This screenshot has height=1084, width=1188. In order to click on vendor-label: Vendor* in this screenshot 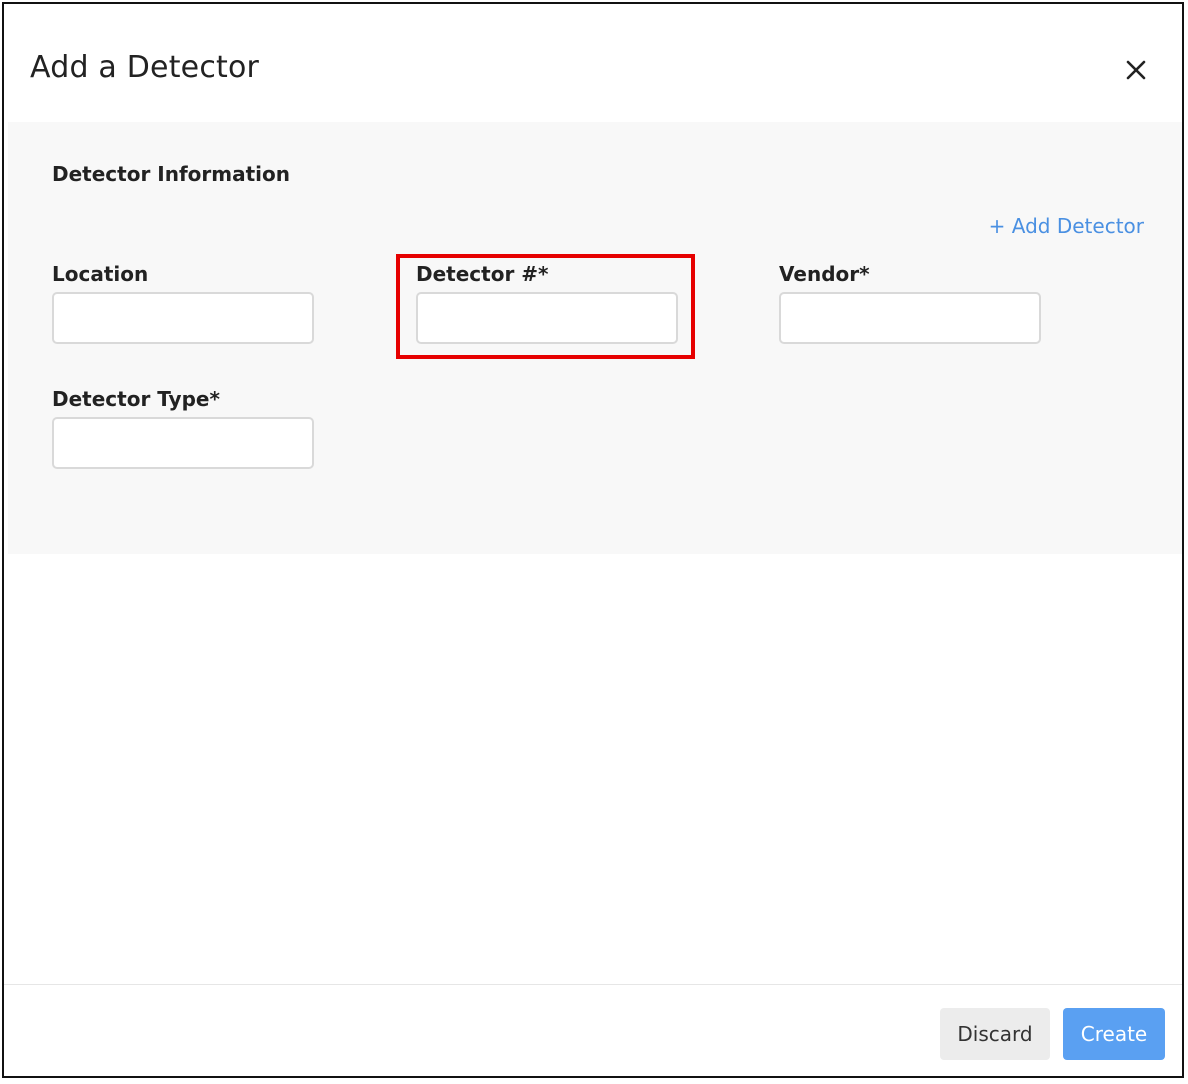, I will do `click(824, 274)`.